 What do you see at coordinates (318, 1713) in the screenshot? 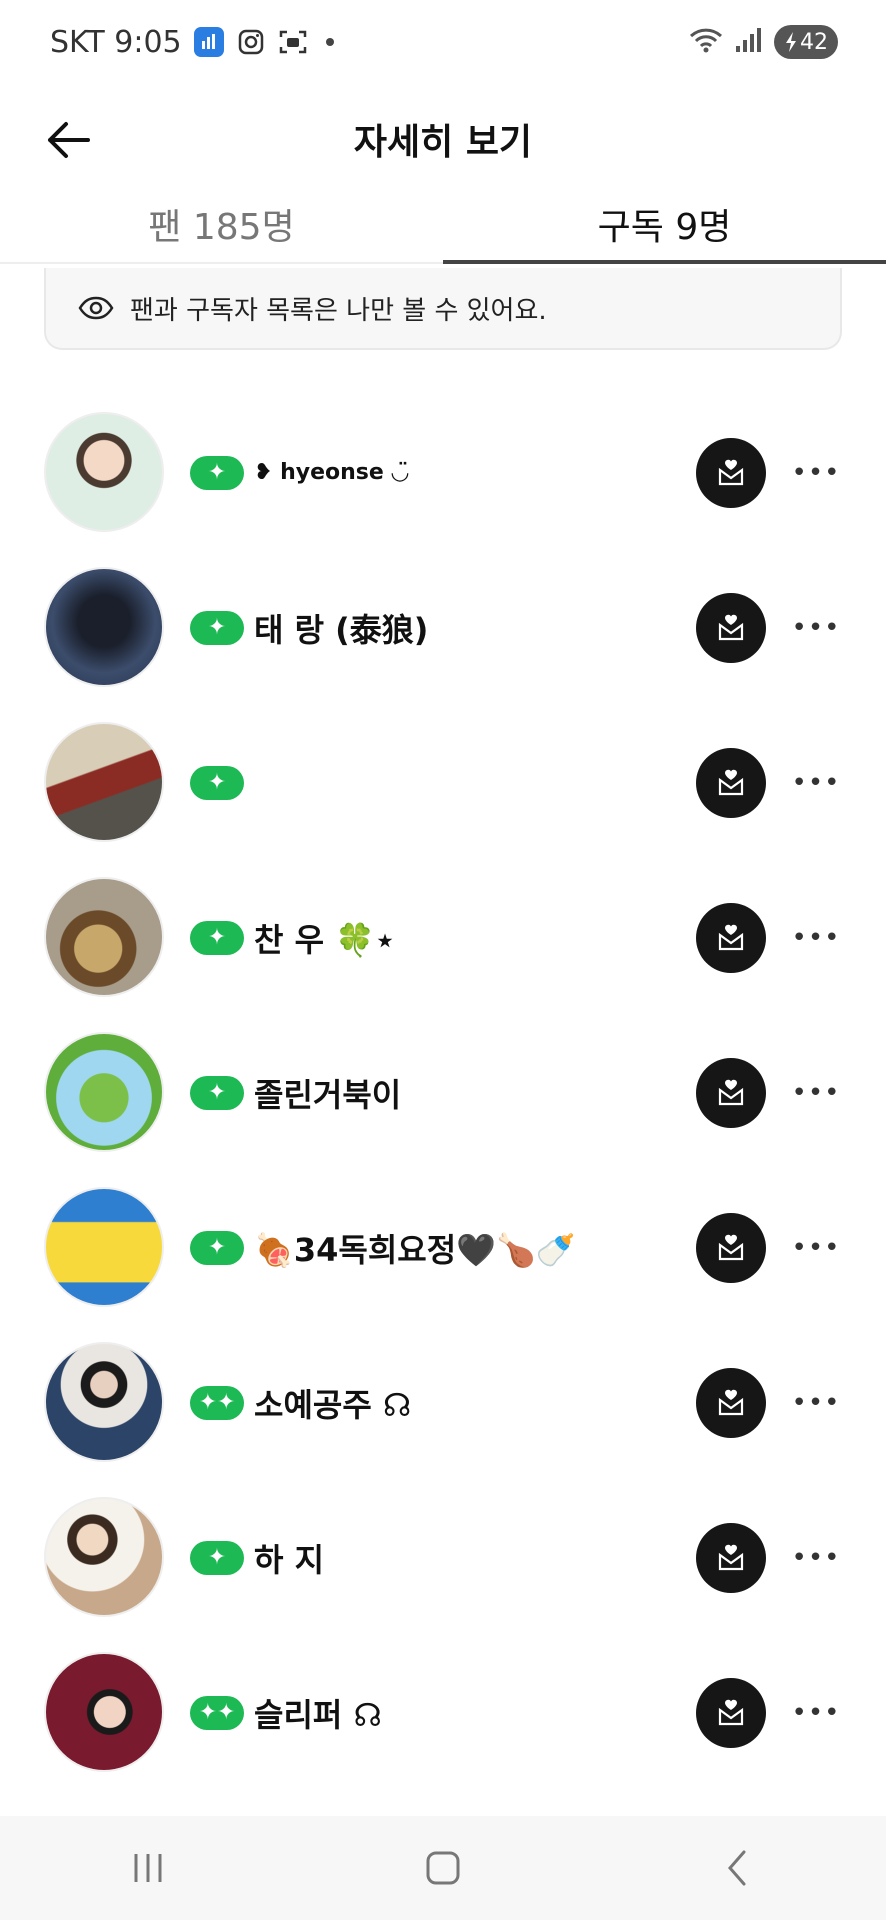
I see `user-name: 슬리퍼 ☊` at bounding box center [318, 1713].